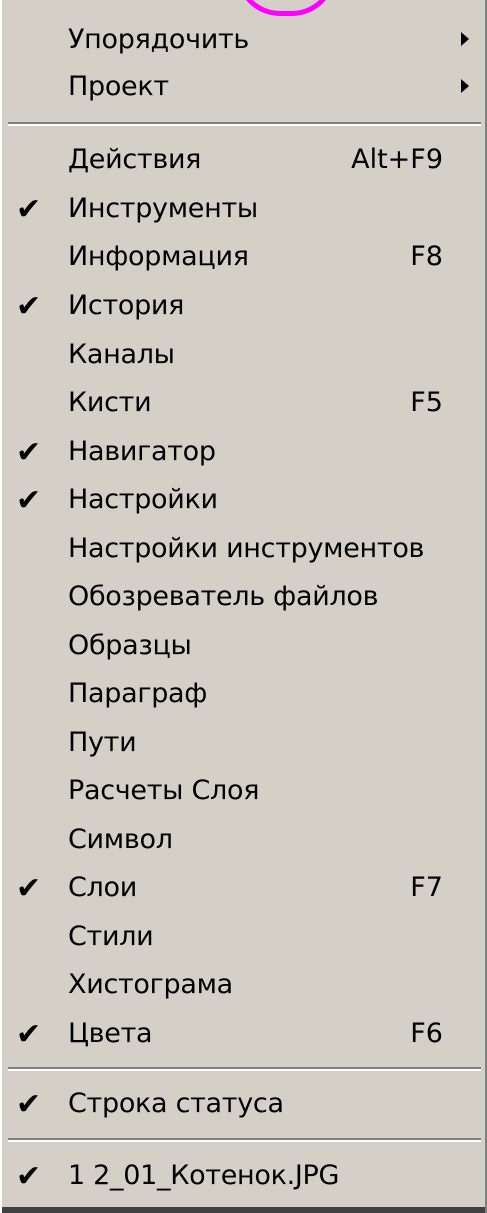 This screenshot has width=487, height=1213. I want to click on menu-item-label: Упорядочить, so click(159, 39).